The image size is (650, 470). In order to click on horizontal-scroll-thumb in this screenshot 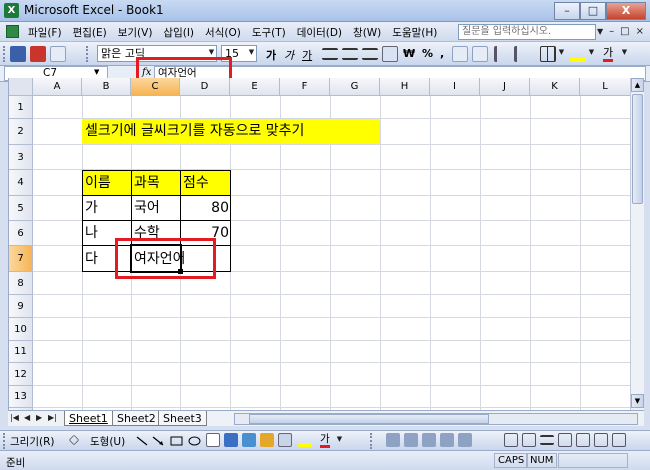, I will do `click(369, 419)`.